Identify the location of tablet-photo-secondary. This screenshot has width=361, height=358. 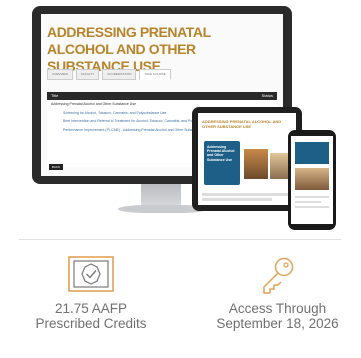
(280, 166).